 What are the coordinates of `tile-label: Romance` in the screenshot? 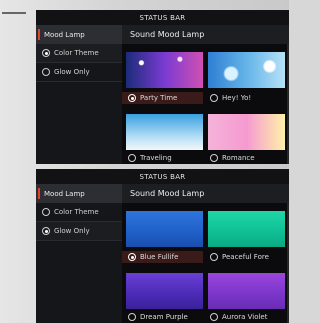 It's located at (238, 158).